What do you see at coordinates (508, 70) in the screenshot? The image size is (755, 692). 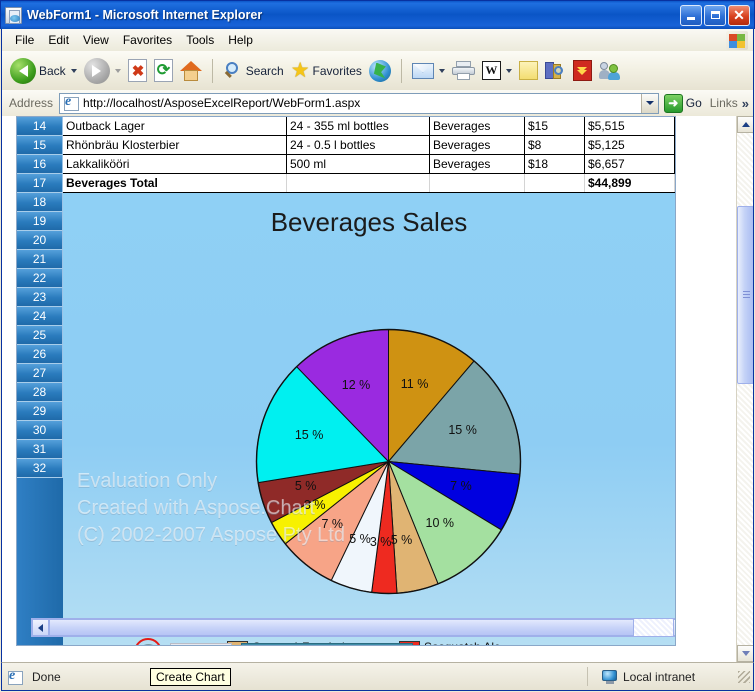 I see `word-chevron-down-icon` at bounding box center [508, 70].